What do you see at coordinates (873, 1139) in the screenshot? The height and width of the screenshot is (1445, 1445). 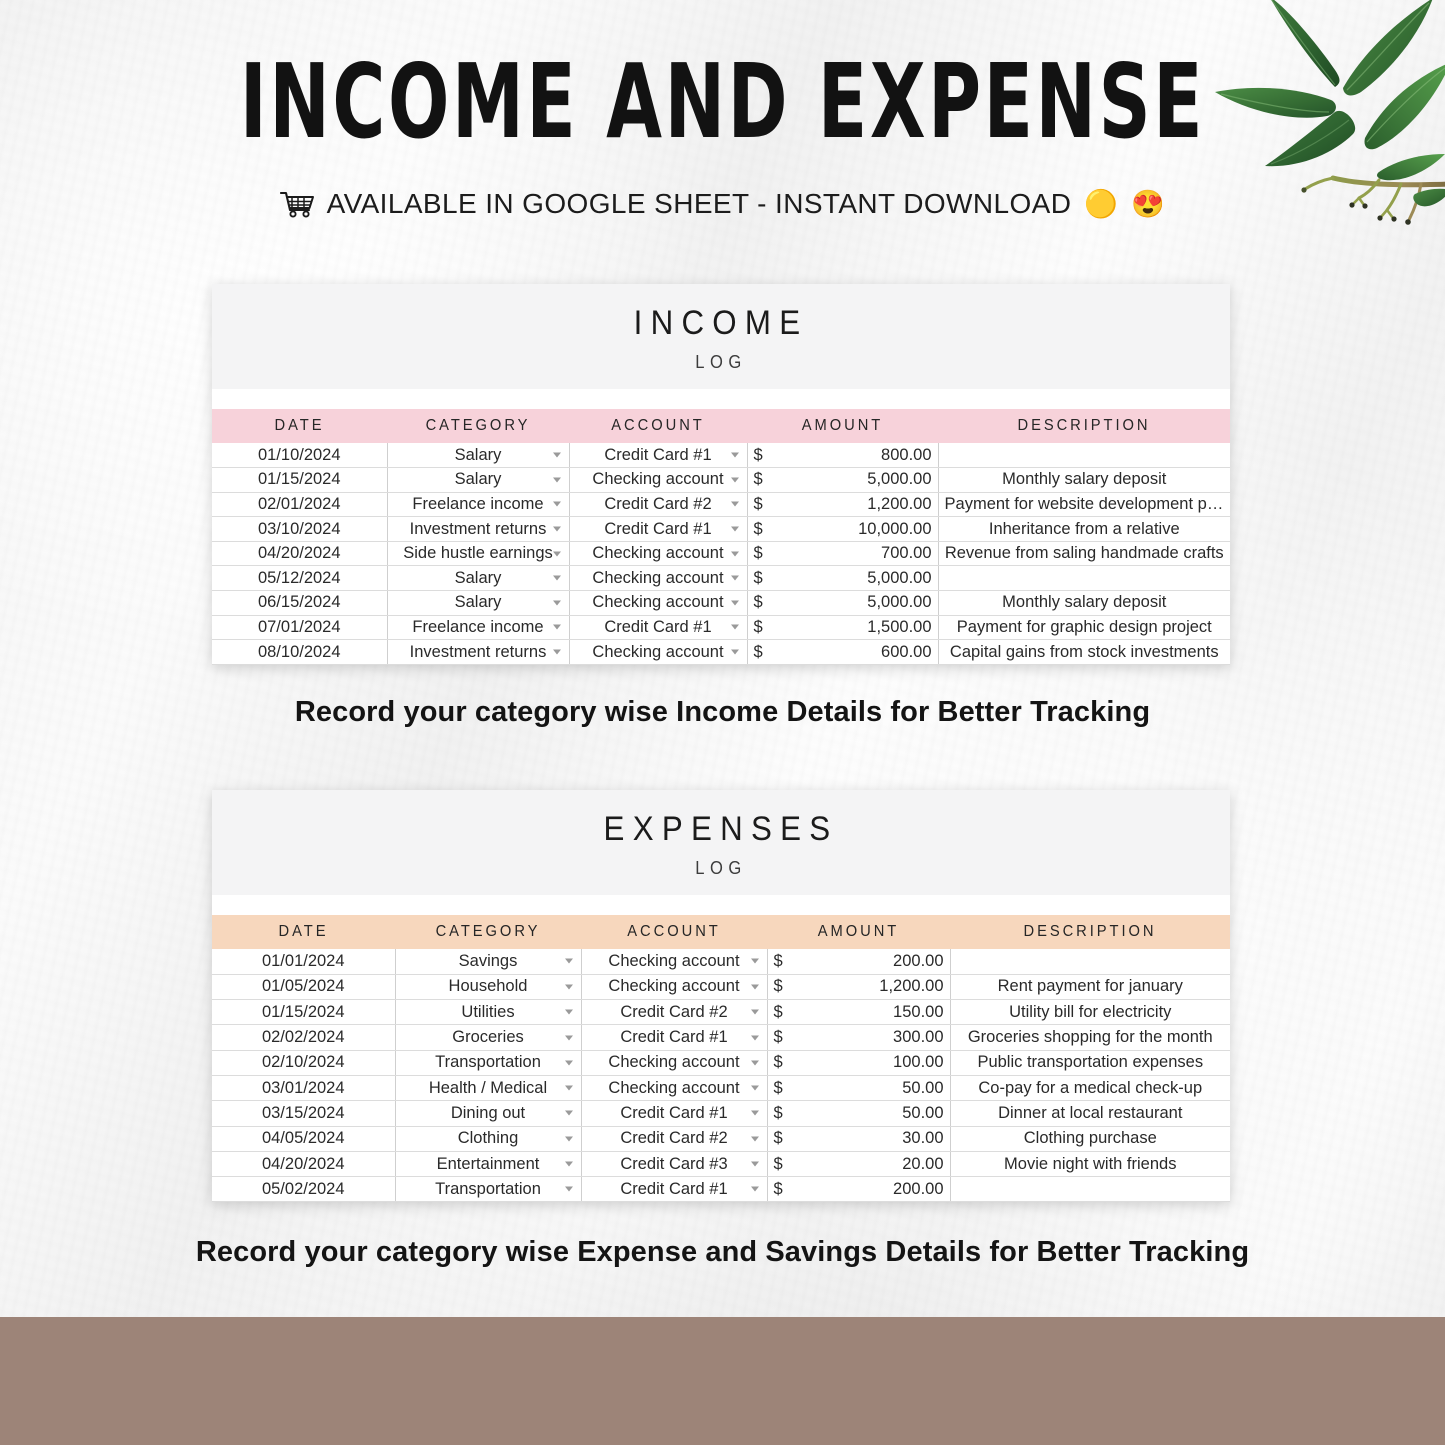 I see `expense-cell-amount: 30.00` at bounding box center [873, 1139].